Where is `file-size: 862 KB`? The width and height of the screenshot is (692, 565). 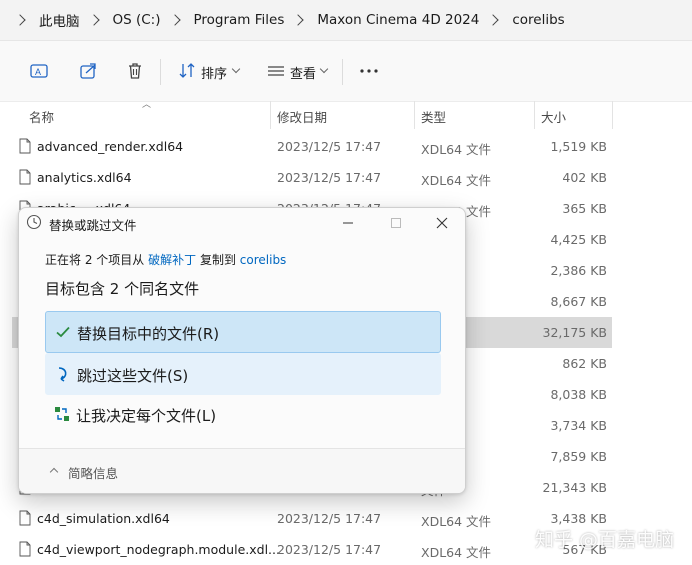
file-size: 862 KB is located at coordinates (584, 363).